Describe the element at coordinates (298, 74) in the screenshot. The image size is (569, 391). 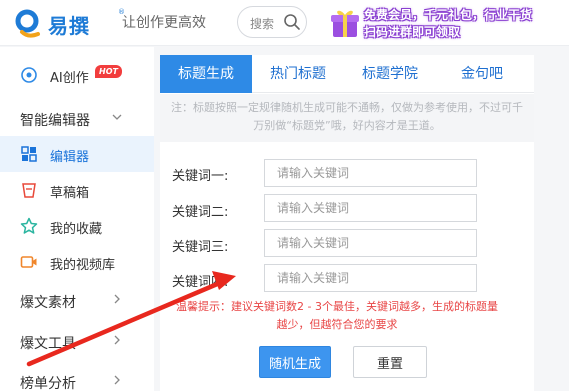
I see `tab-hot-titles: 热门标题` at that location.